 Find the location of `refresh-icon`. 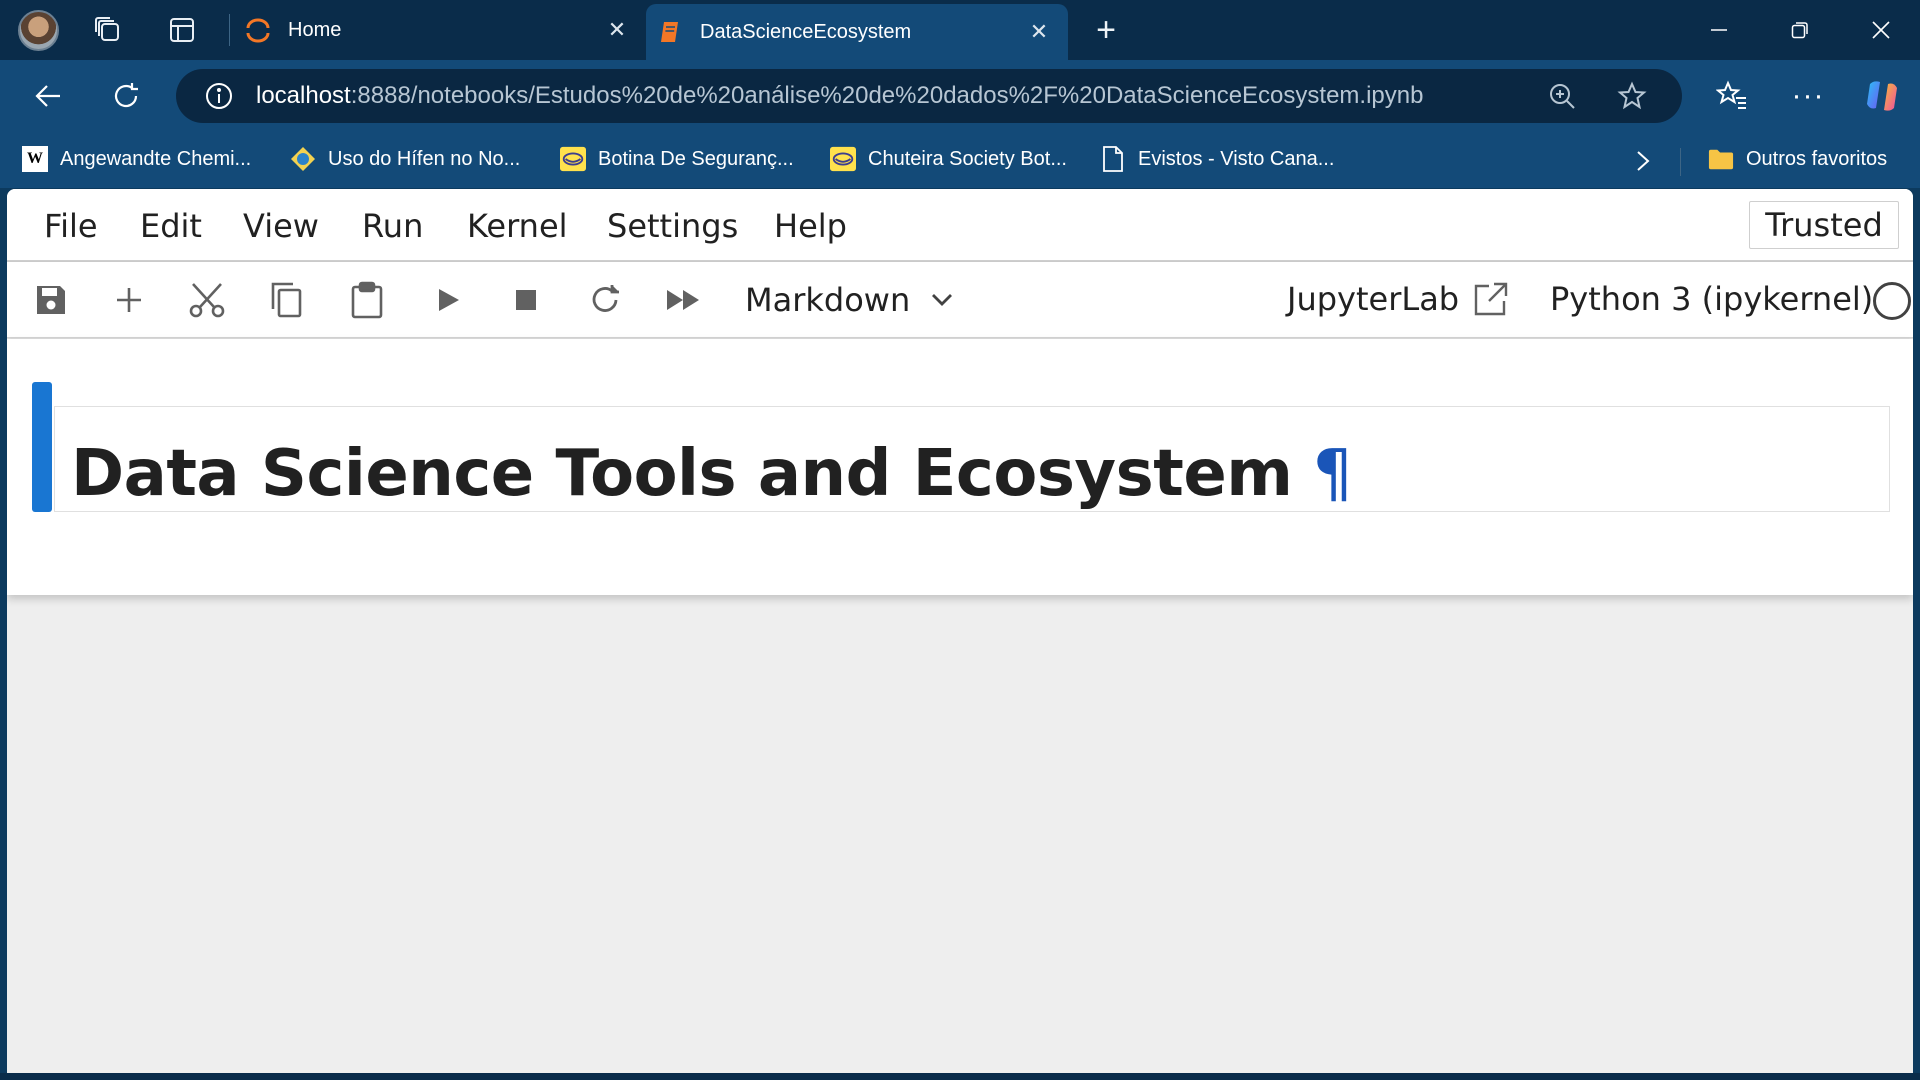

refresh-icon is located at coordinates (126, 96).